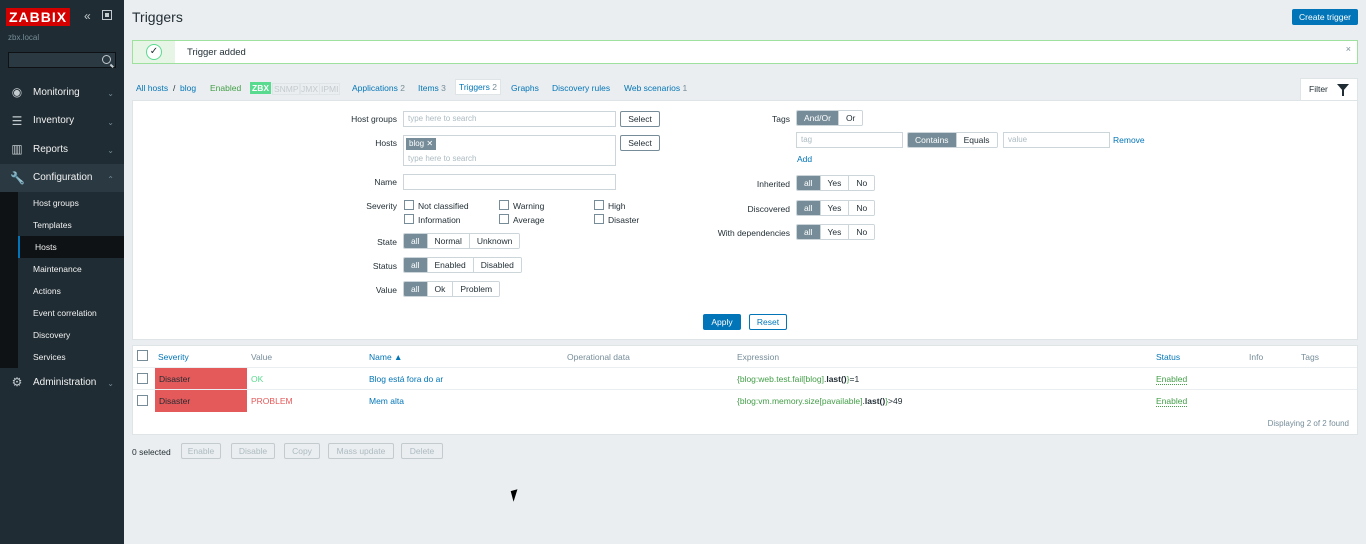  What do you see at coordinates (62, 149) in the screenshot?
I see `menu-item-reports: ▥ Reports ⌄` at bounding box center [62, 149].